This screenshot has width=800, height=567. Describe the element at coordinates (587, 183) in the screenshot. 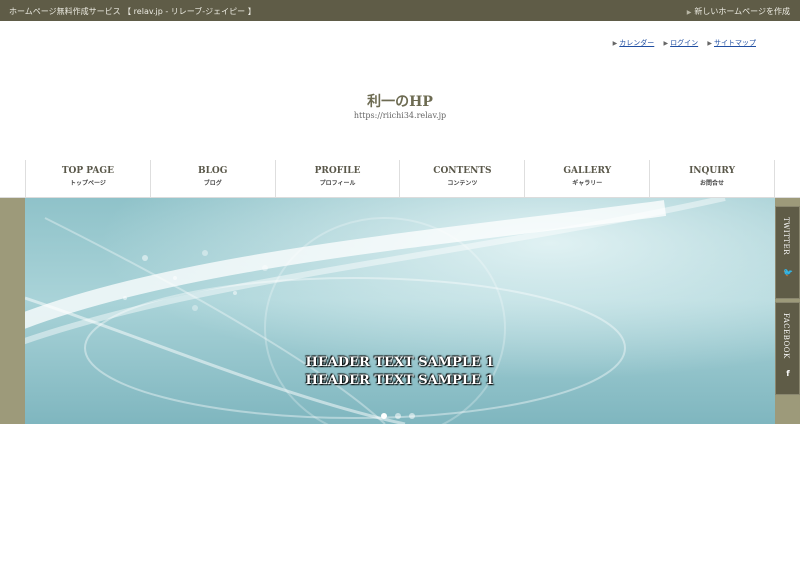

I see `nav-label-ja: ギャラリー` at that location.